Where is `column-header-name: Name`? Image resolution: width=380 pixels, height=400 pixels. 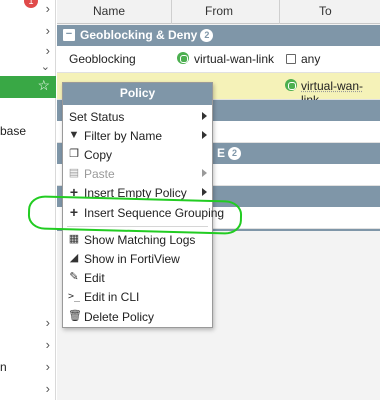
column-header-name: Name is located at coordinates (109, 11).